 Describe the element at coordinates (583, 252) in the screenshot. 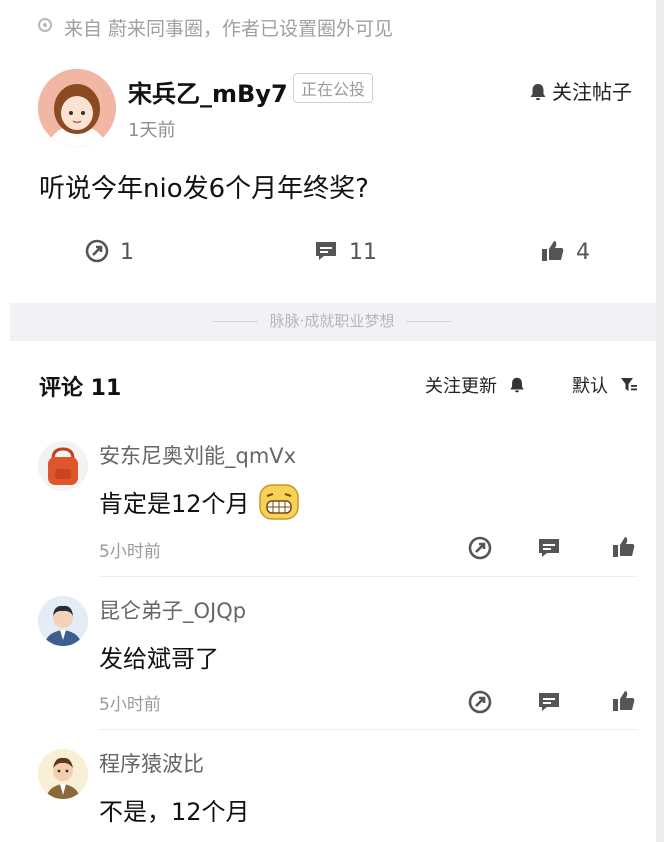

I see `like-count: 4` at that location.